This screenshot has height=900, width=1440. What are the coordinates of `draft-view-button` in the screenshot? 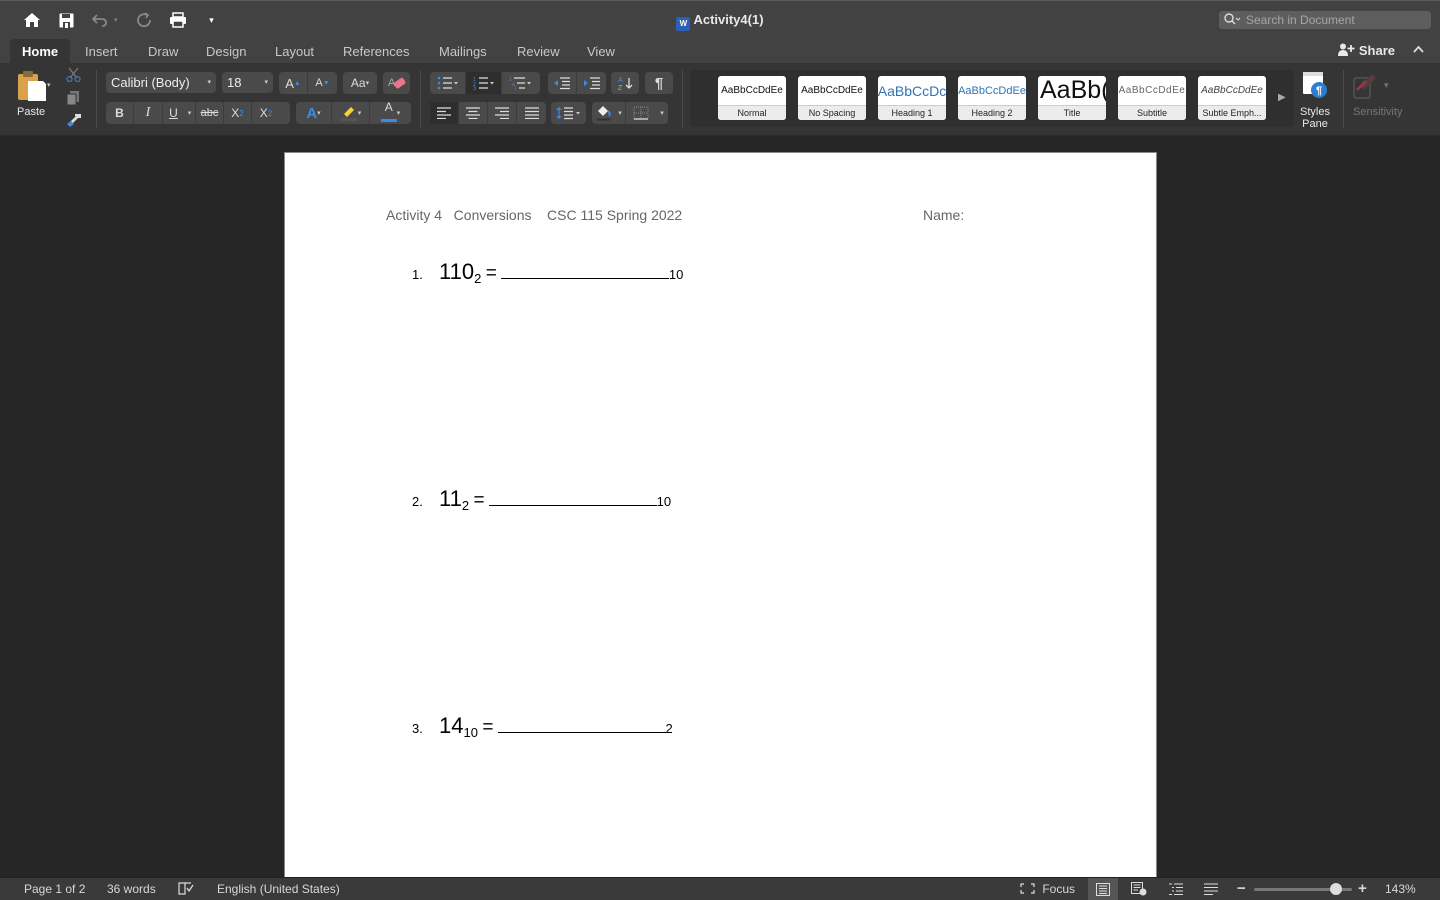 It's located at (1211, 889).